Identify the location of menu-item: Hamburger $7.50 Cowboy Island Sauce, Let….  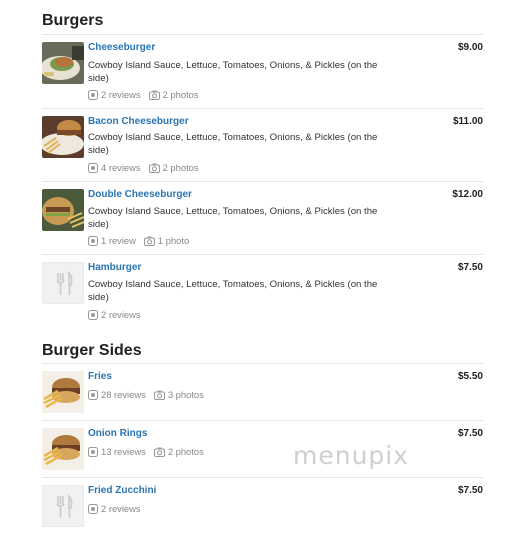
(263, 292).